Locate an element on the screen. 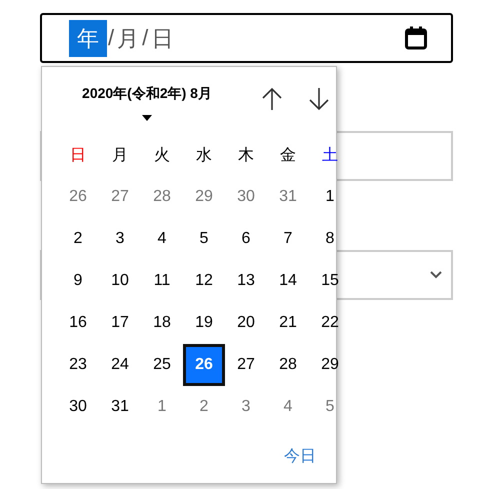 This screenshot has width=500, height=489. weekday-label: 土 is located at coordinates (330, 156).